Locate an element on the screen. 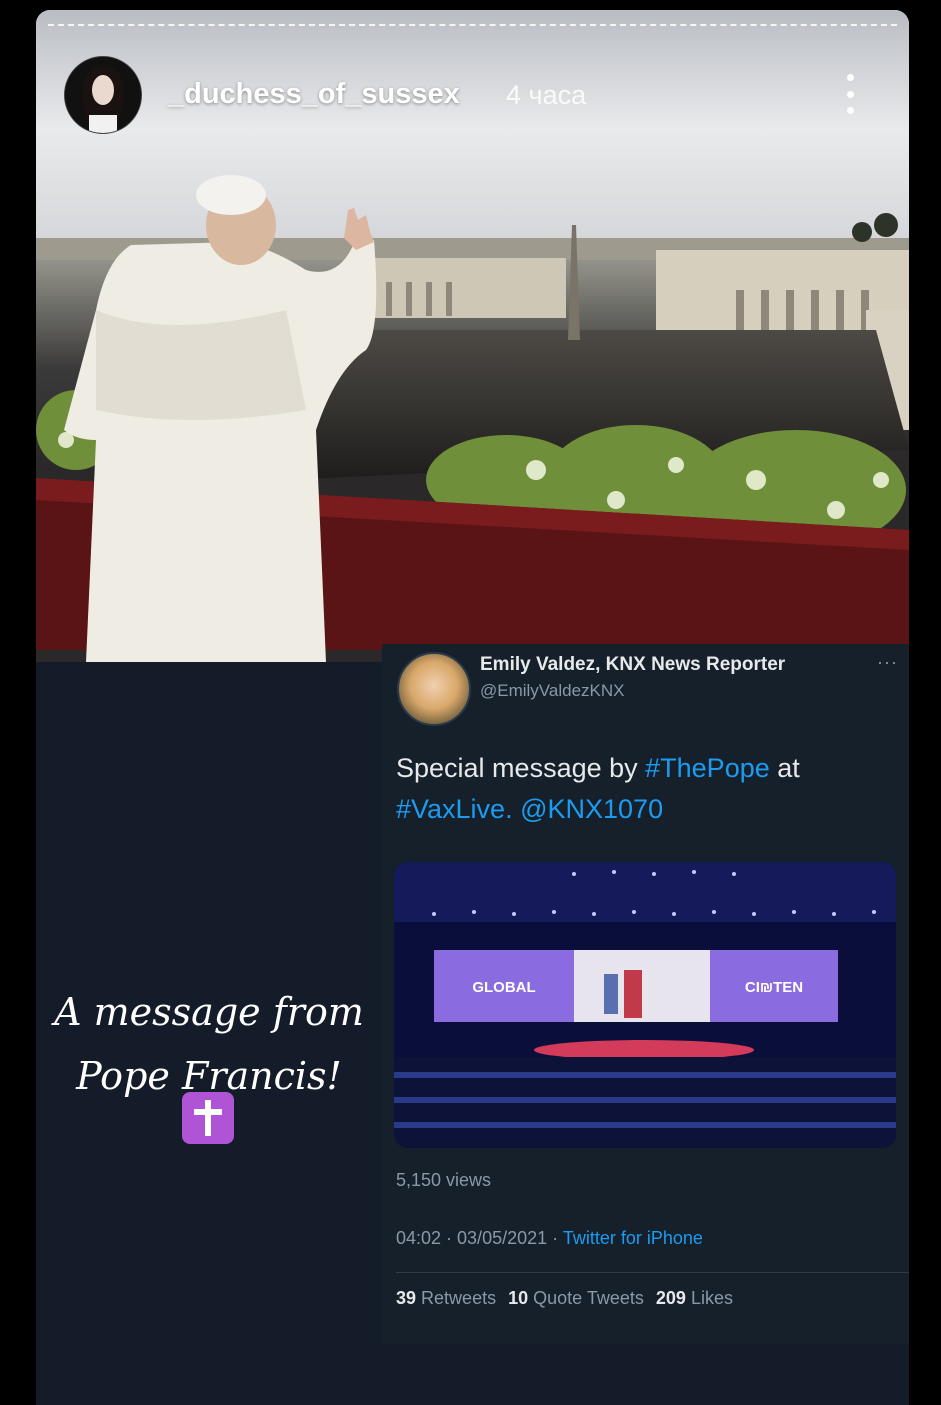  story-caption: A message from Pope Francis! is located at coordinates (209, 1044).